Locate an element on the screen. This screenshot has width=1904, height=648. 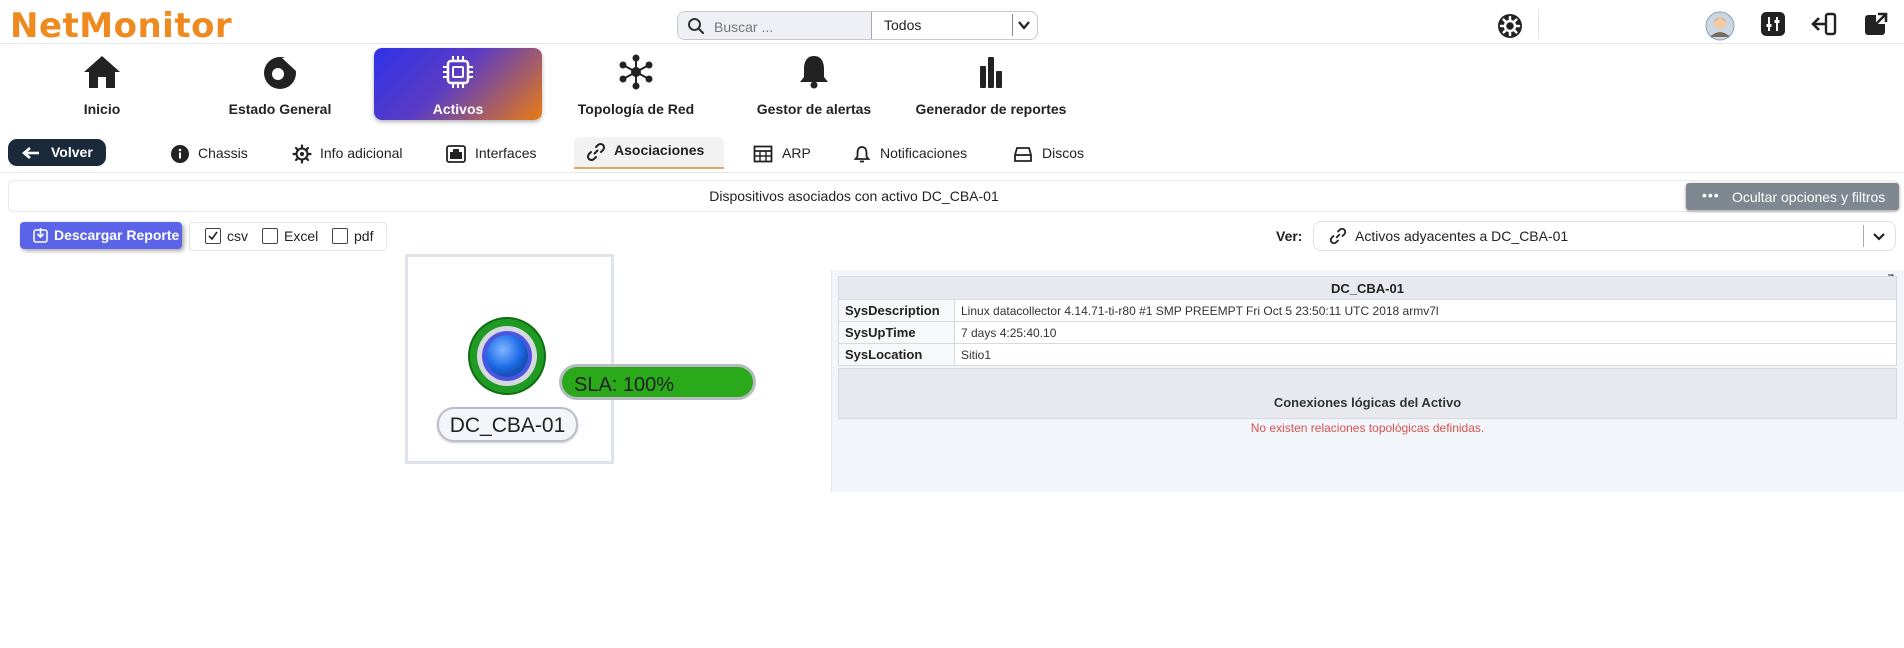
tab-interfaces: Interfaces is located at coordinates (496, 154).